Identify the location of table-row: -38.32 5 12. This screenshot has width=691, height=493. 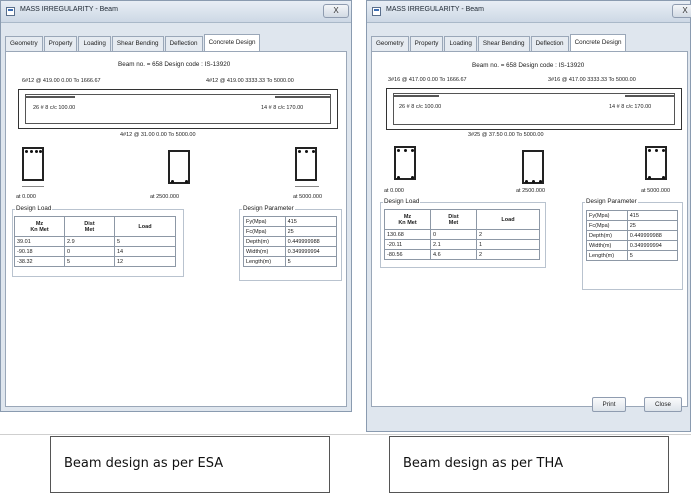
(95, 261).